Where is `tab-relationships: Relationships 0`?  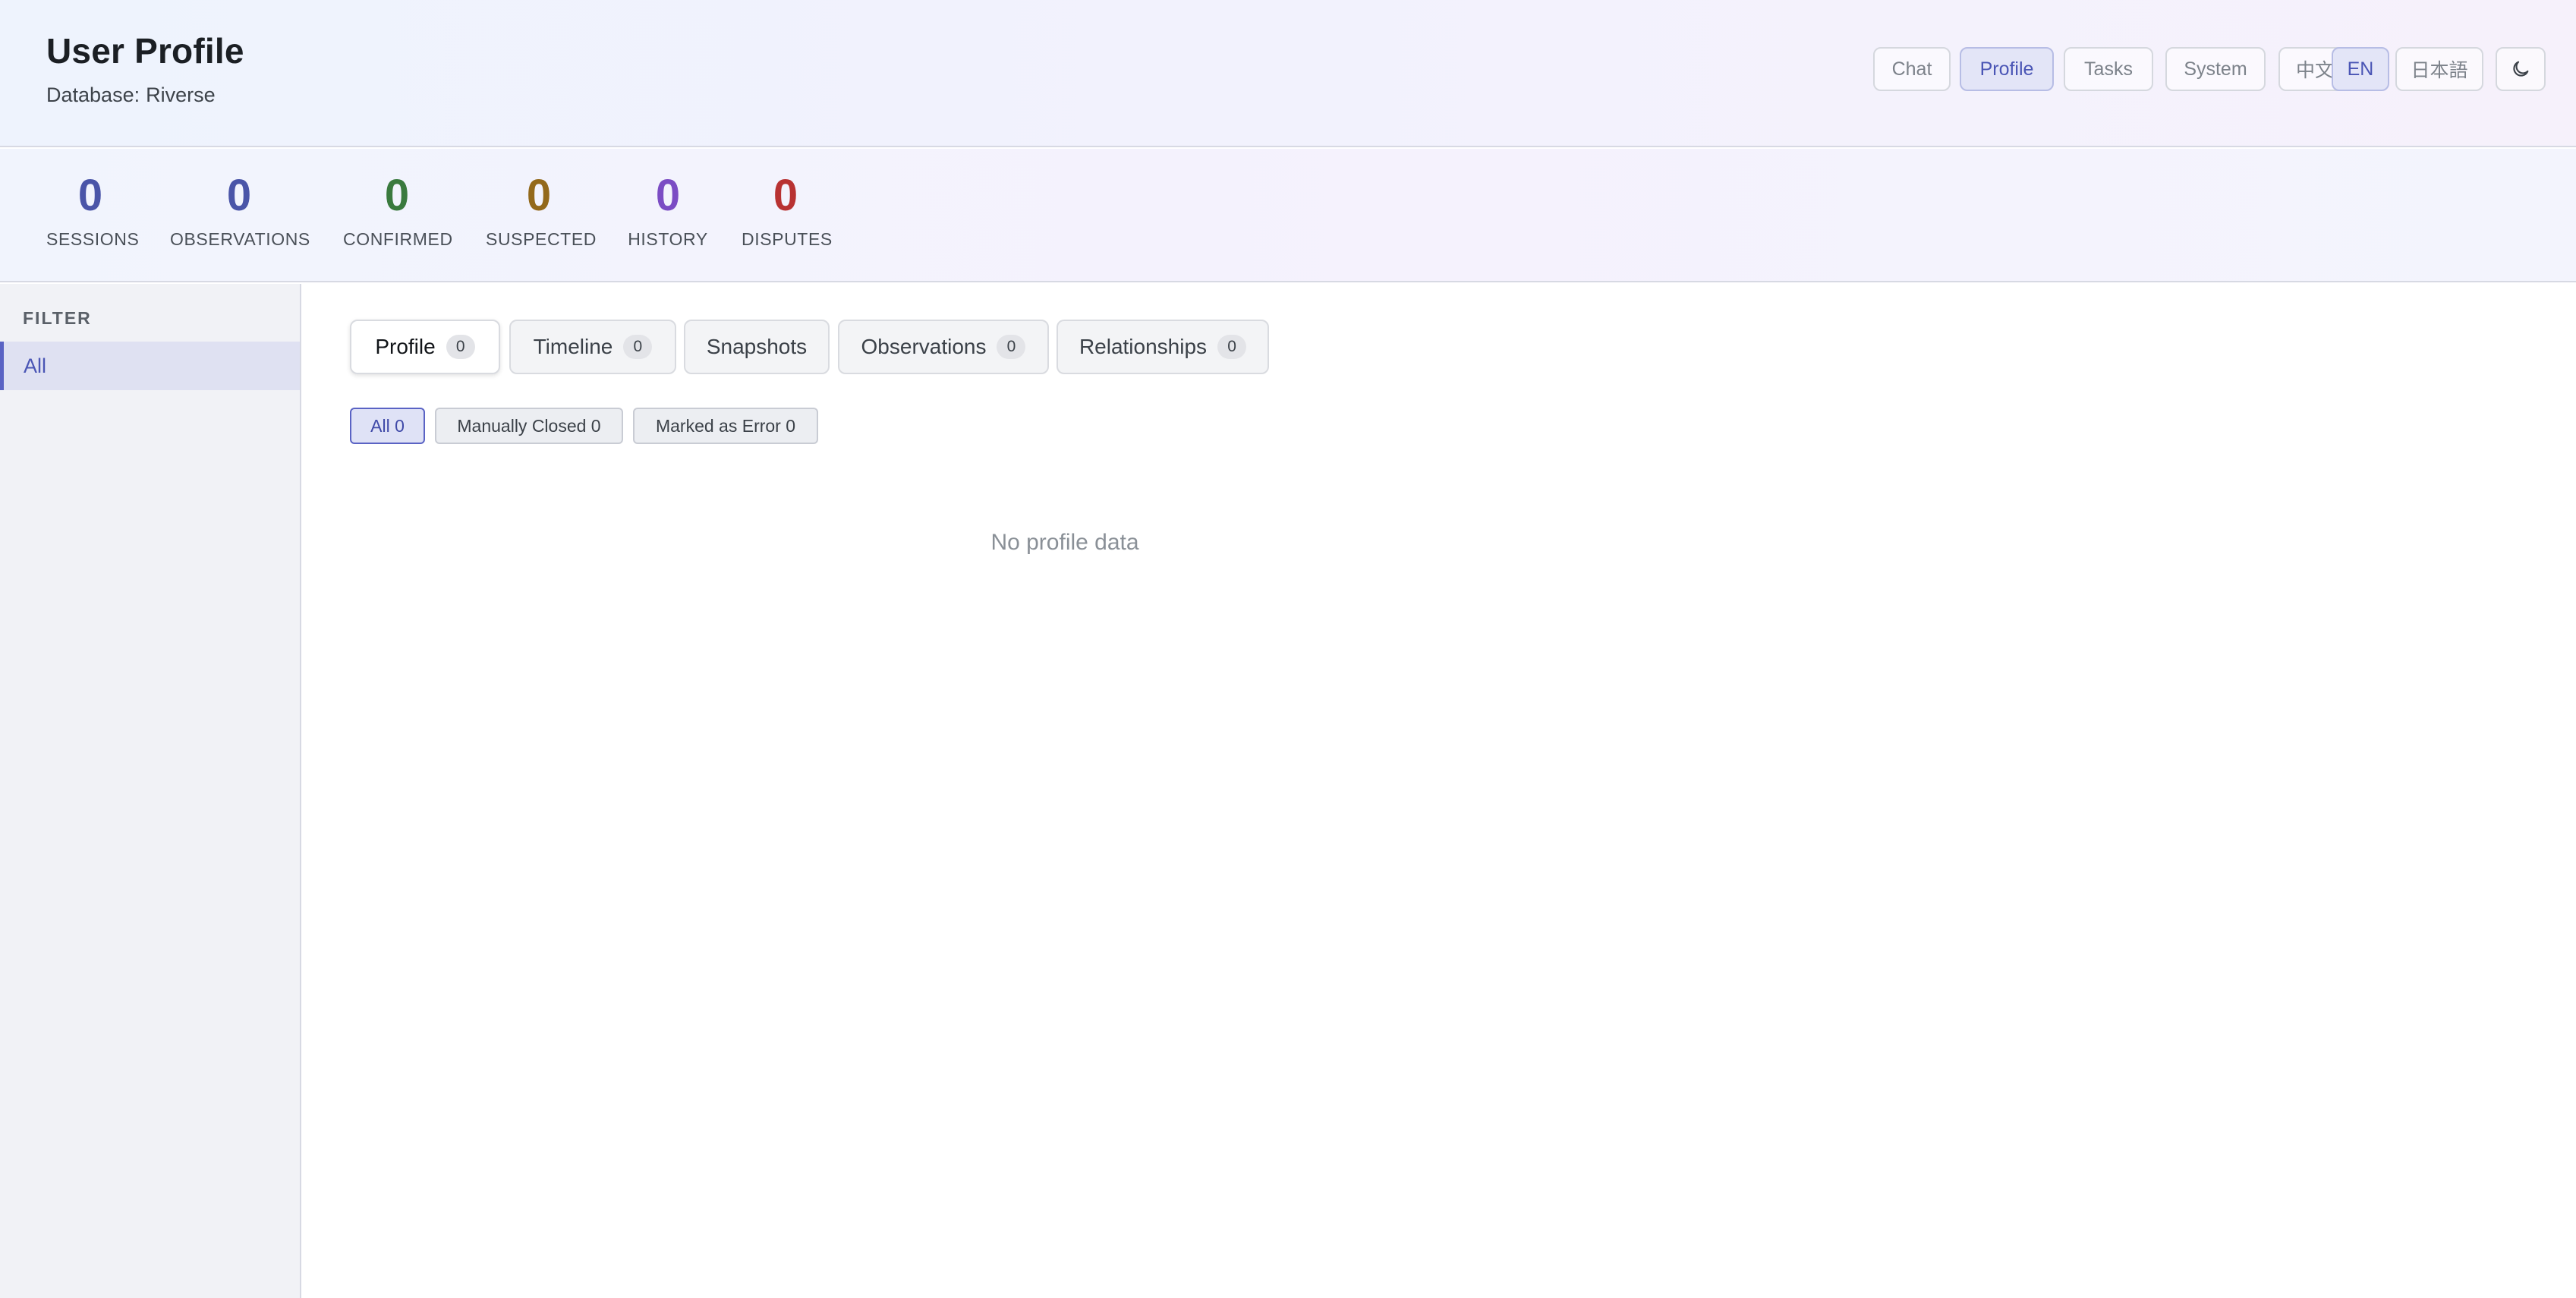 tab-relationships: Relationships 0 is located at coordinates (1163, 347).